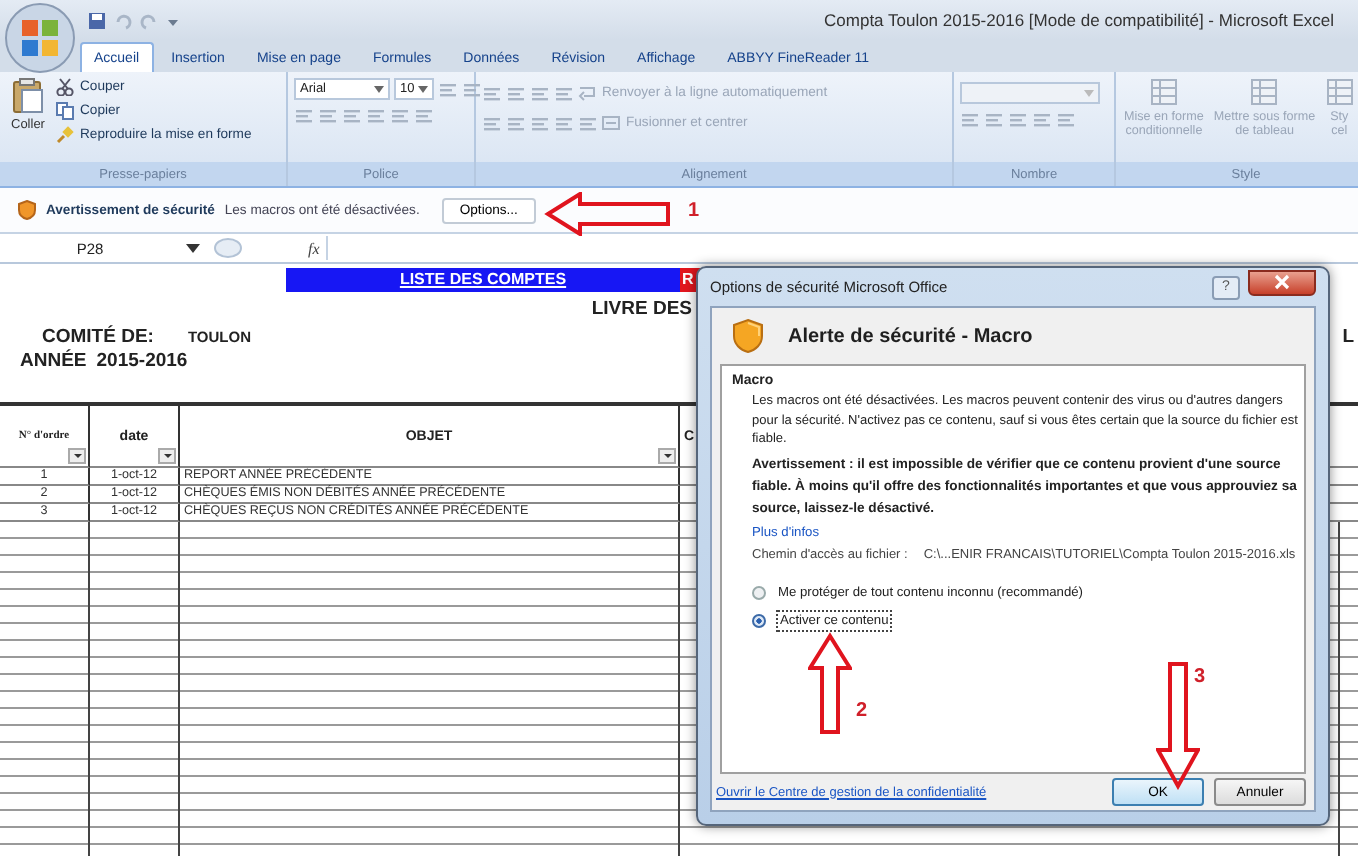  Describe the element at coordinates (142, 361) in the screenshot. I see `field-value: 2015-2016` at that location.